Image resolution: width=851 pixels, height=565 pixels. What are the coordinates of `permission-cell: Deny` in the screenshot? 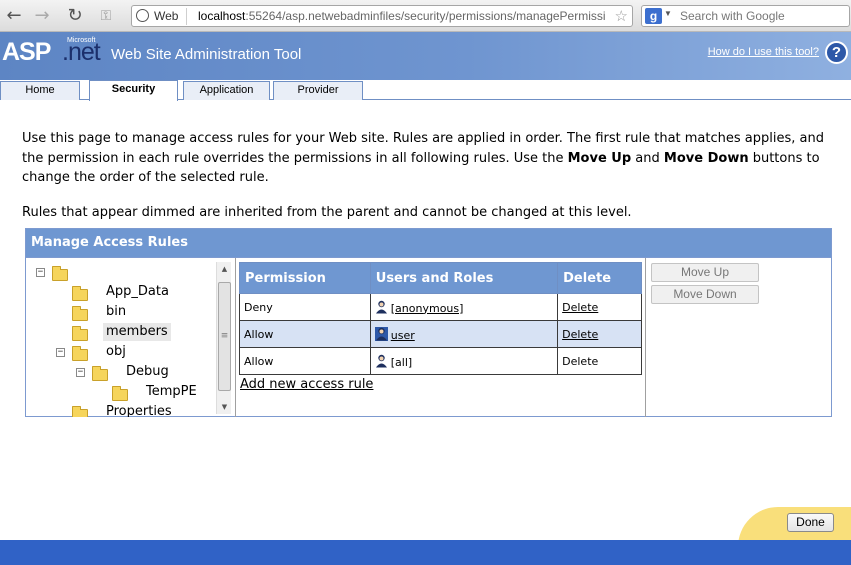 It's located at (305, 307).